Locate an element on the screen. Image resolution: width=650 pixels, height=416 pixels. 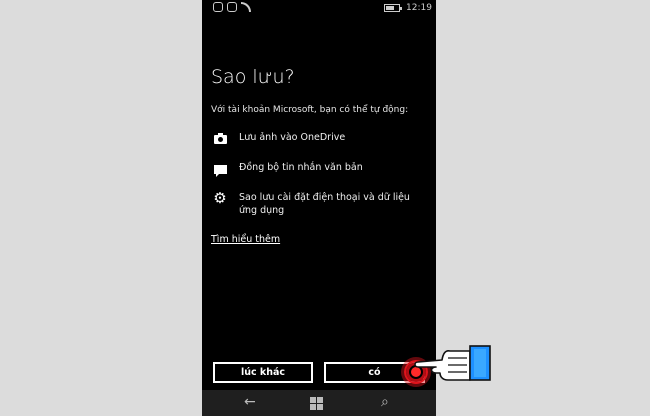
navigation-bar: ← ⌕ is located at coordinates (319, 403).